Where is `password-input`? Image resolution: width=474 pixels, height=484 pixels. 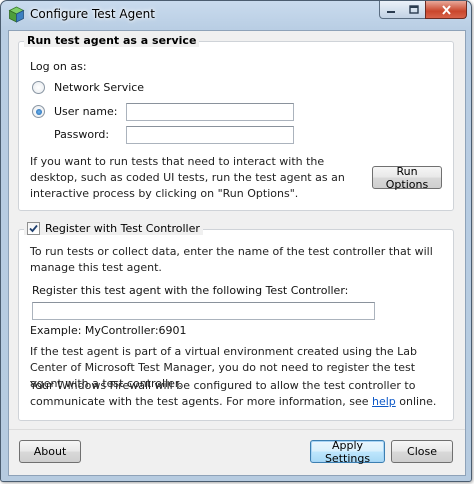
password-input is located at coordinates (210, 135).